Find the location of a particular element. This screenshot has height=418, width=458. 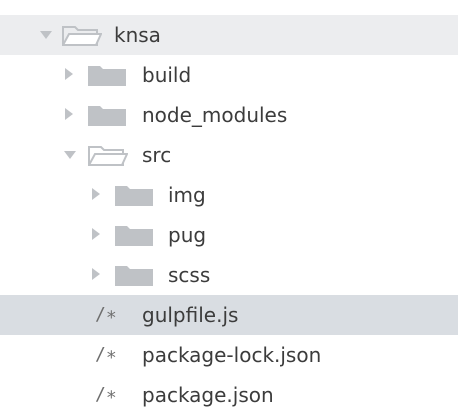

tree-item-label: pug is located at coordinates (187, 235).